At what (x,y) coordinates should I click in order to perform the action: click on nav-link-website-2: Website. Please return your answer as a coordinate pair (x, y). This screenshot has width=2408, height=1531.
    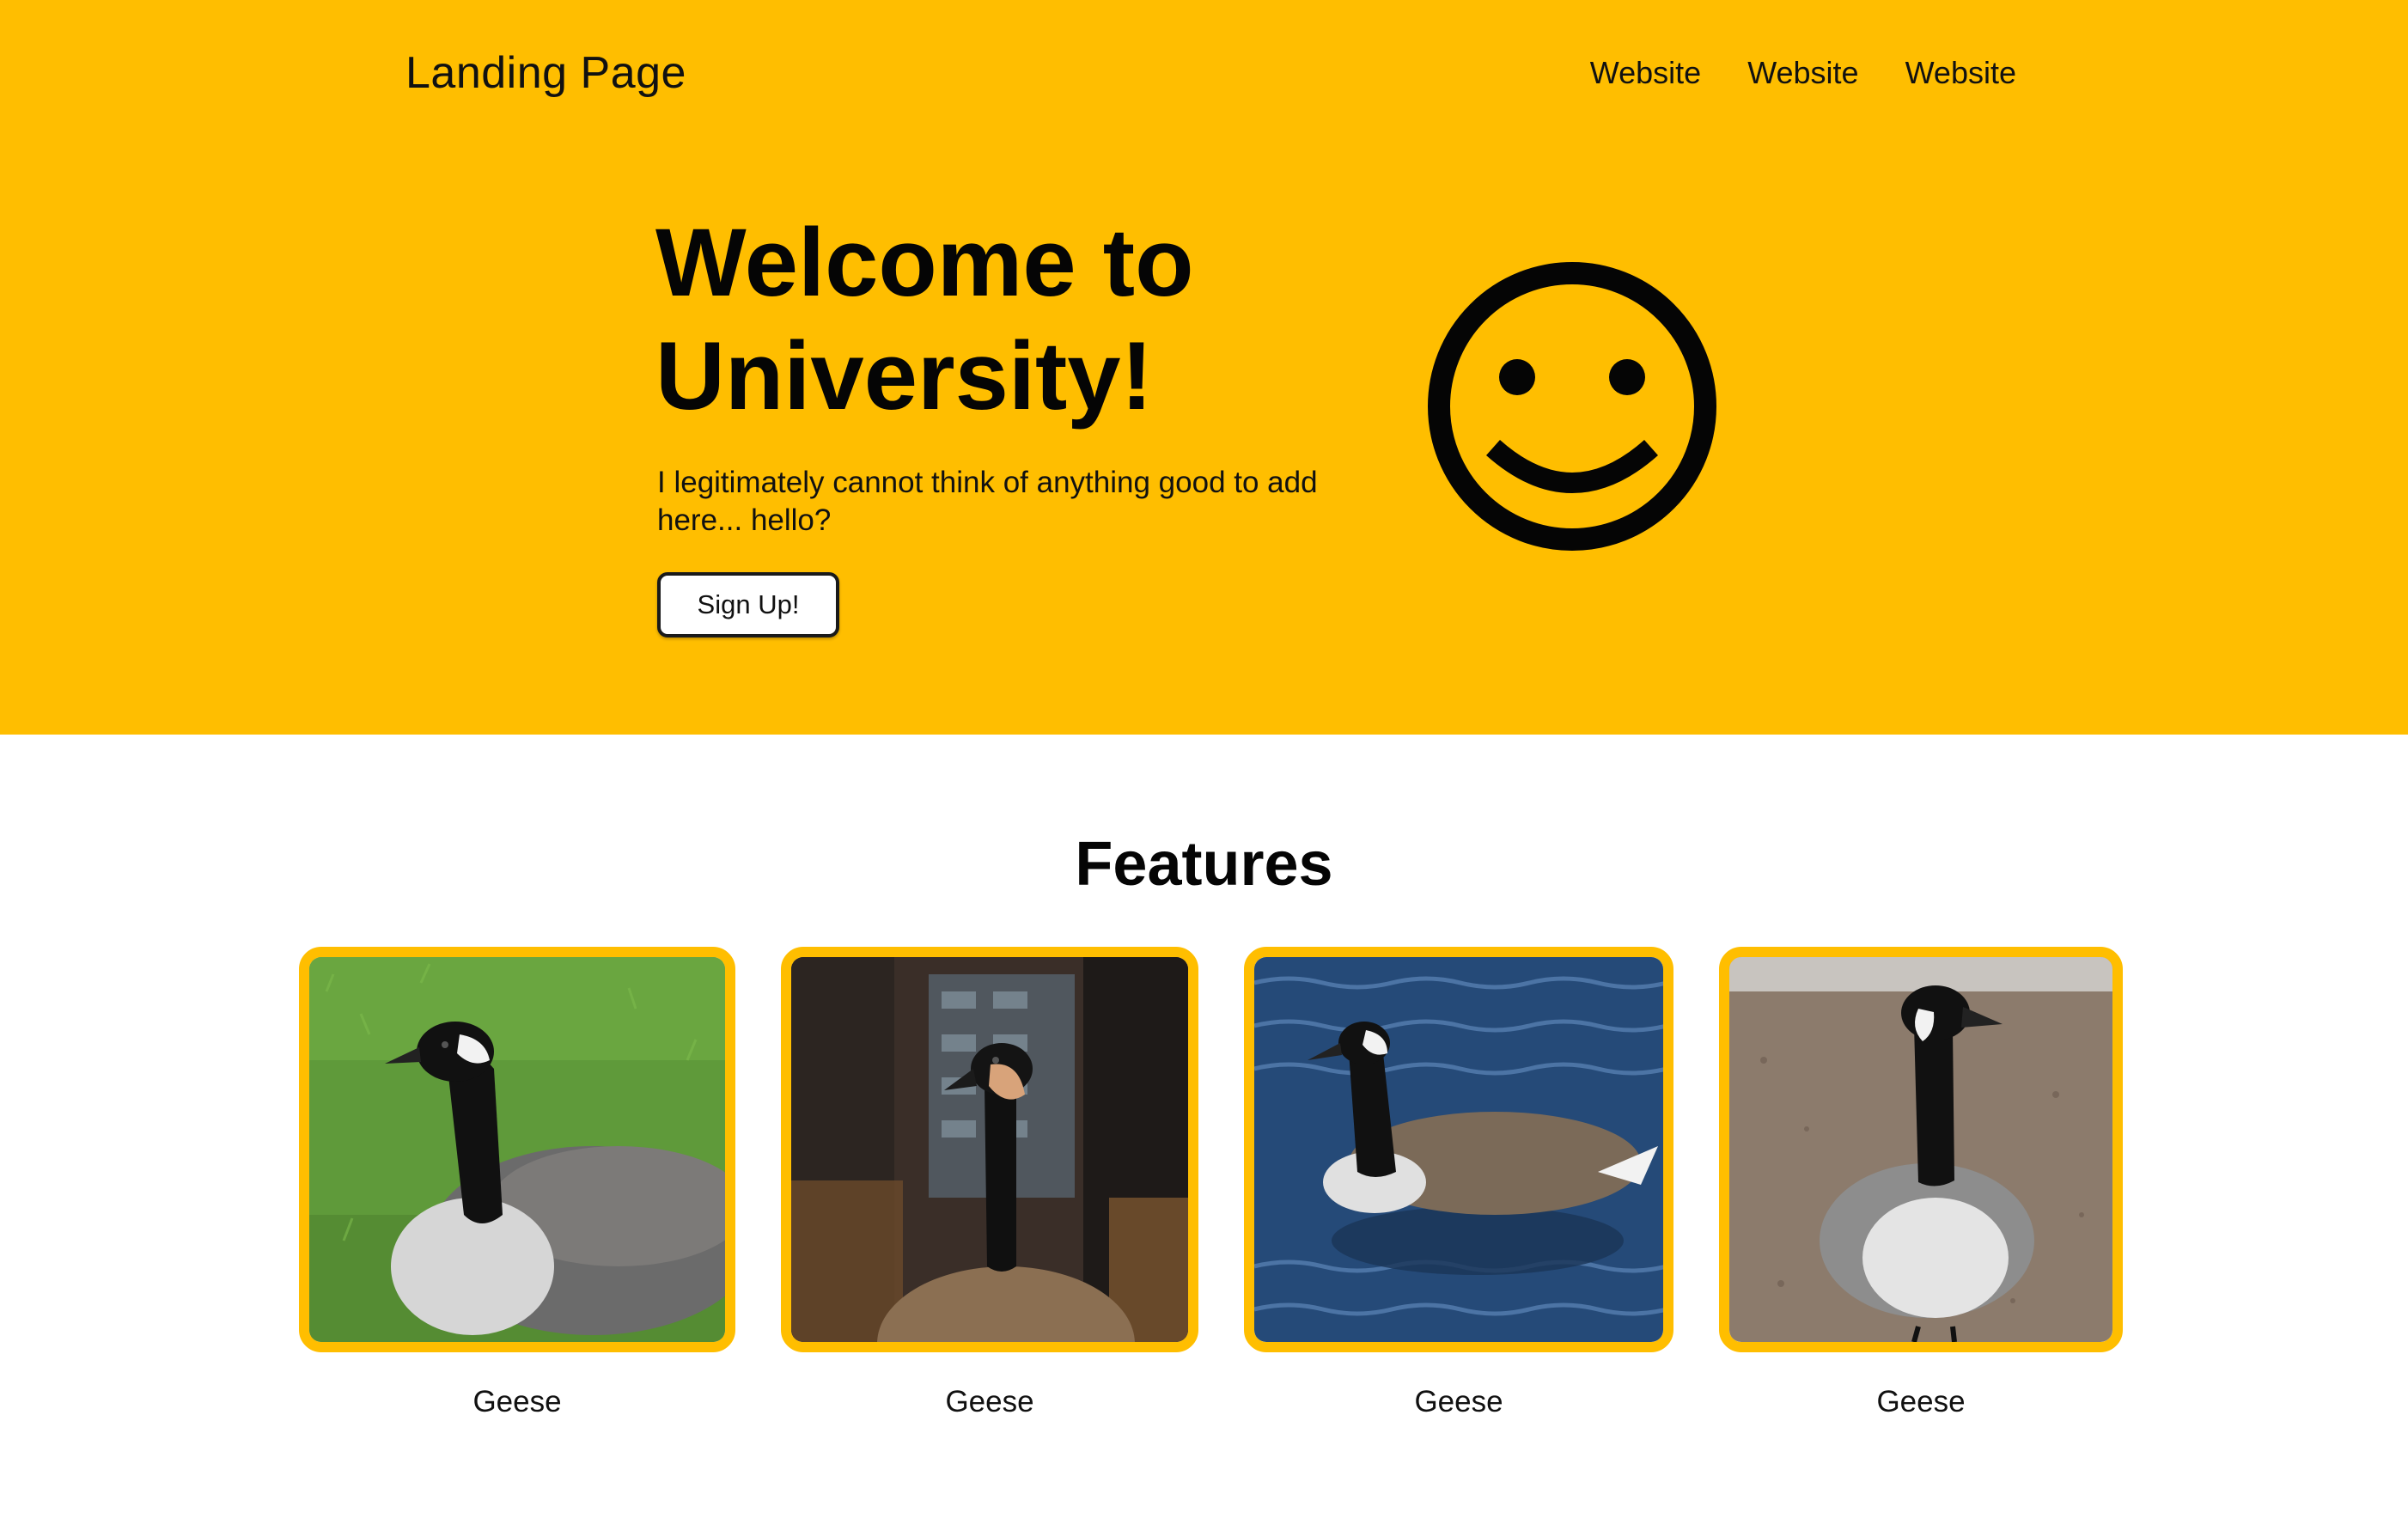
    Looking at the image, I should click on (1802, 74).